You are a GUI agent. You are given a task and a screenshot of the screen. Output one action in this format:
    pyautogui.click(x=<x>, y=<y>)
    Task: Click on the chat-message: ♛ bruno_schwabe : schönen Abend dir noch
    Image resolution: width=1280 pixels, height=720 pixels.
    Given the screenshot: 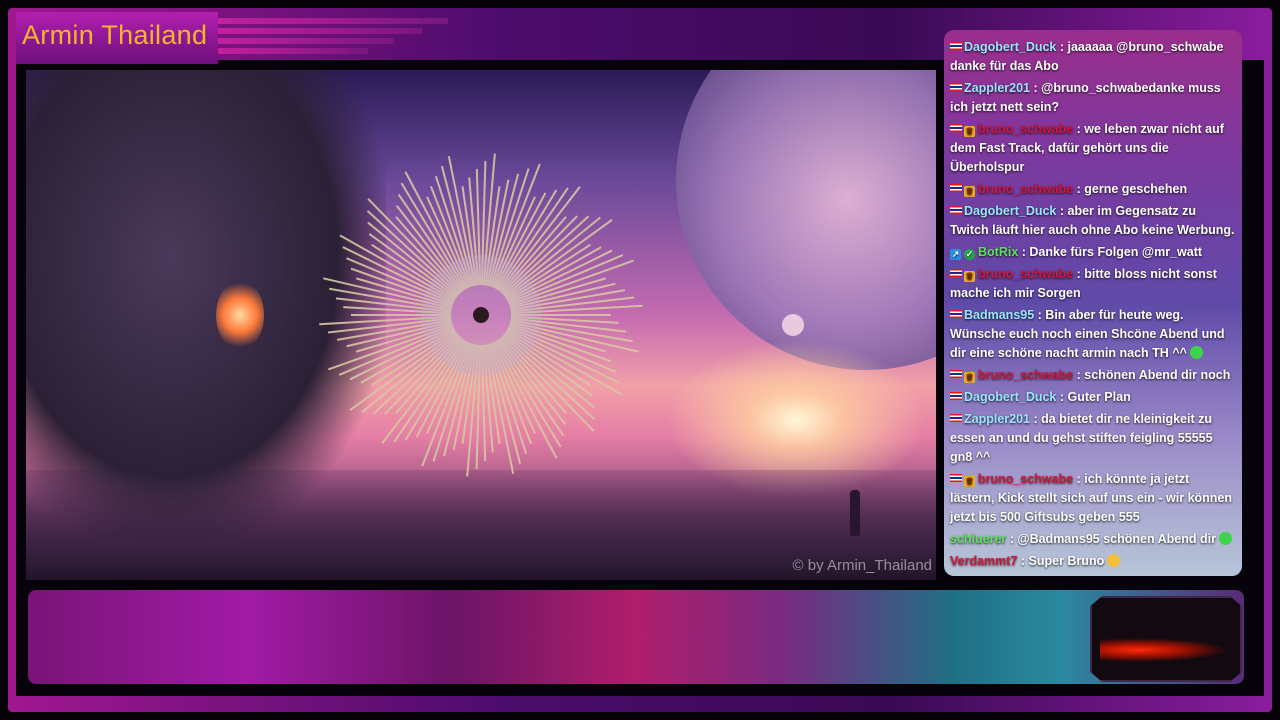 What is the action you would take?
    pyautogui.click(x=1093, y=375)
    